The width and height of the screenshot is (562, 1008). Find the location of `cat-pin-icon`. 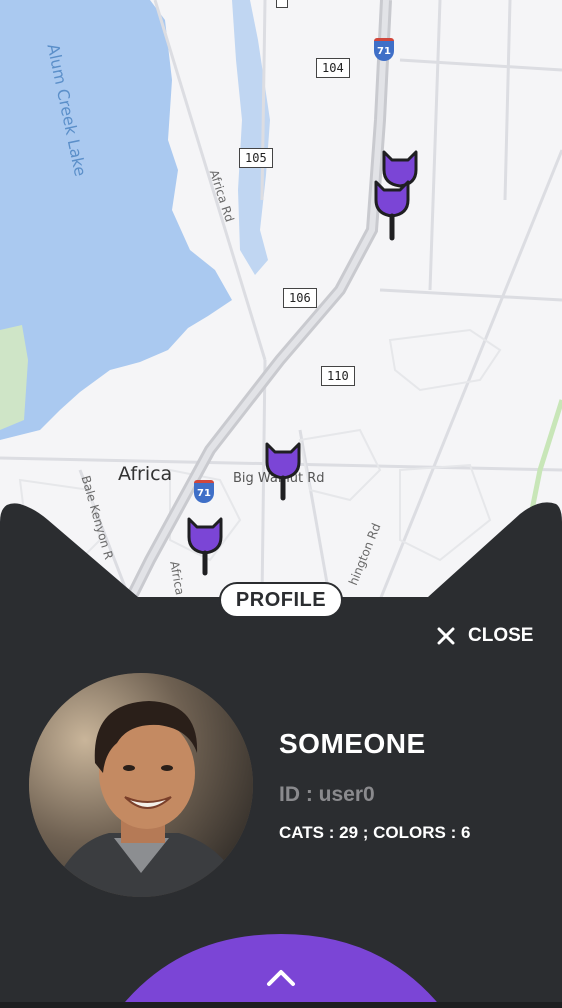

cat-pin-icon is located at coordinates (392, 213).